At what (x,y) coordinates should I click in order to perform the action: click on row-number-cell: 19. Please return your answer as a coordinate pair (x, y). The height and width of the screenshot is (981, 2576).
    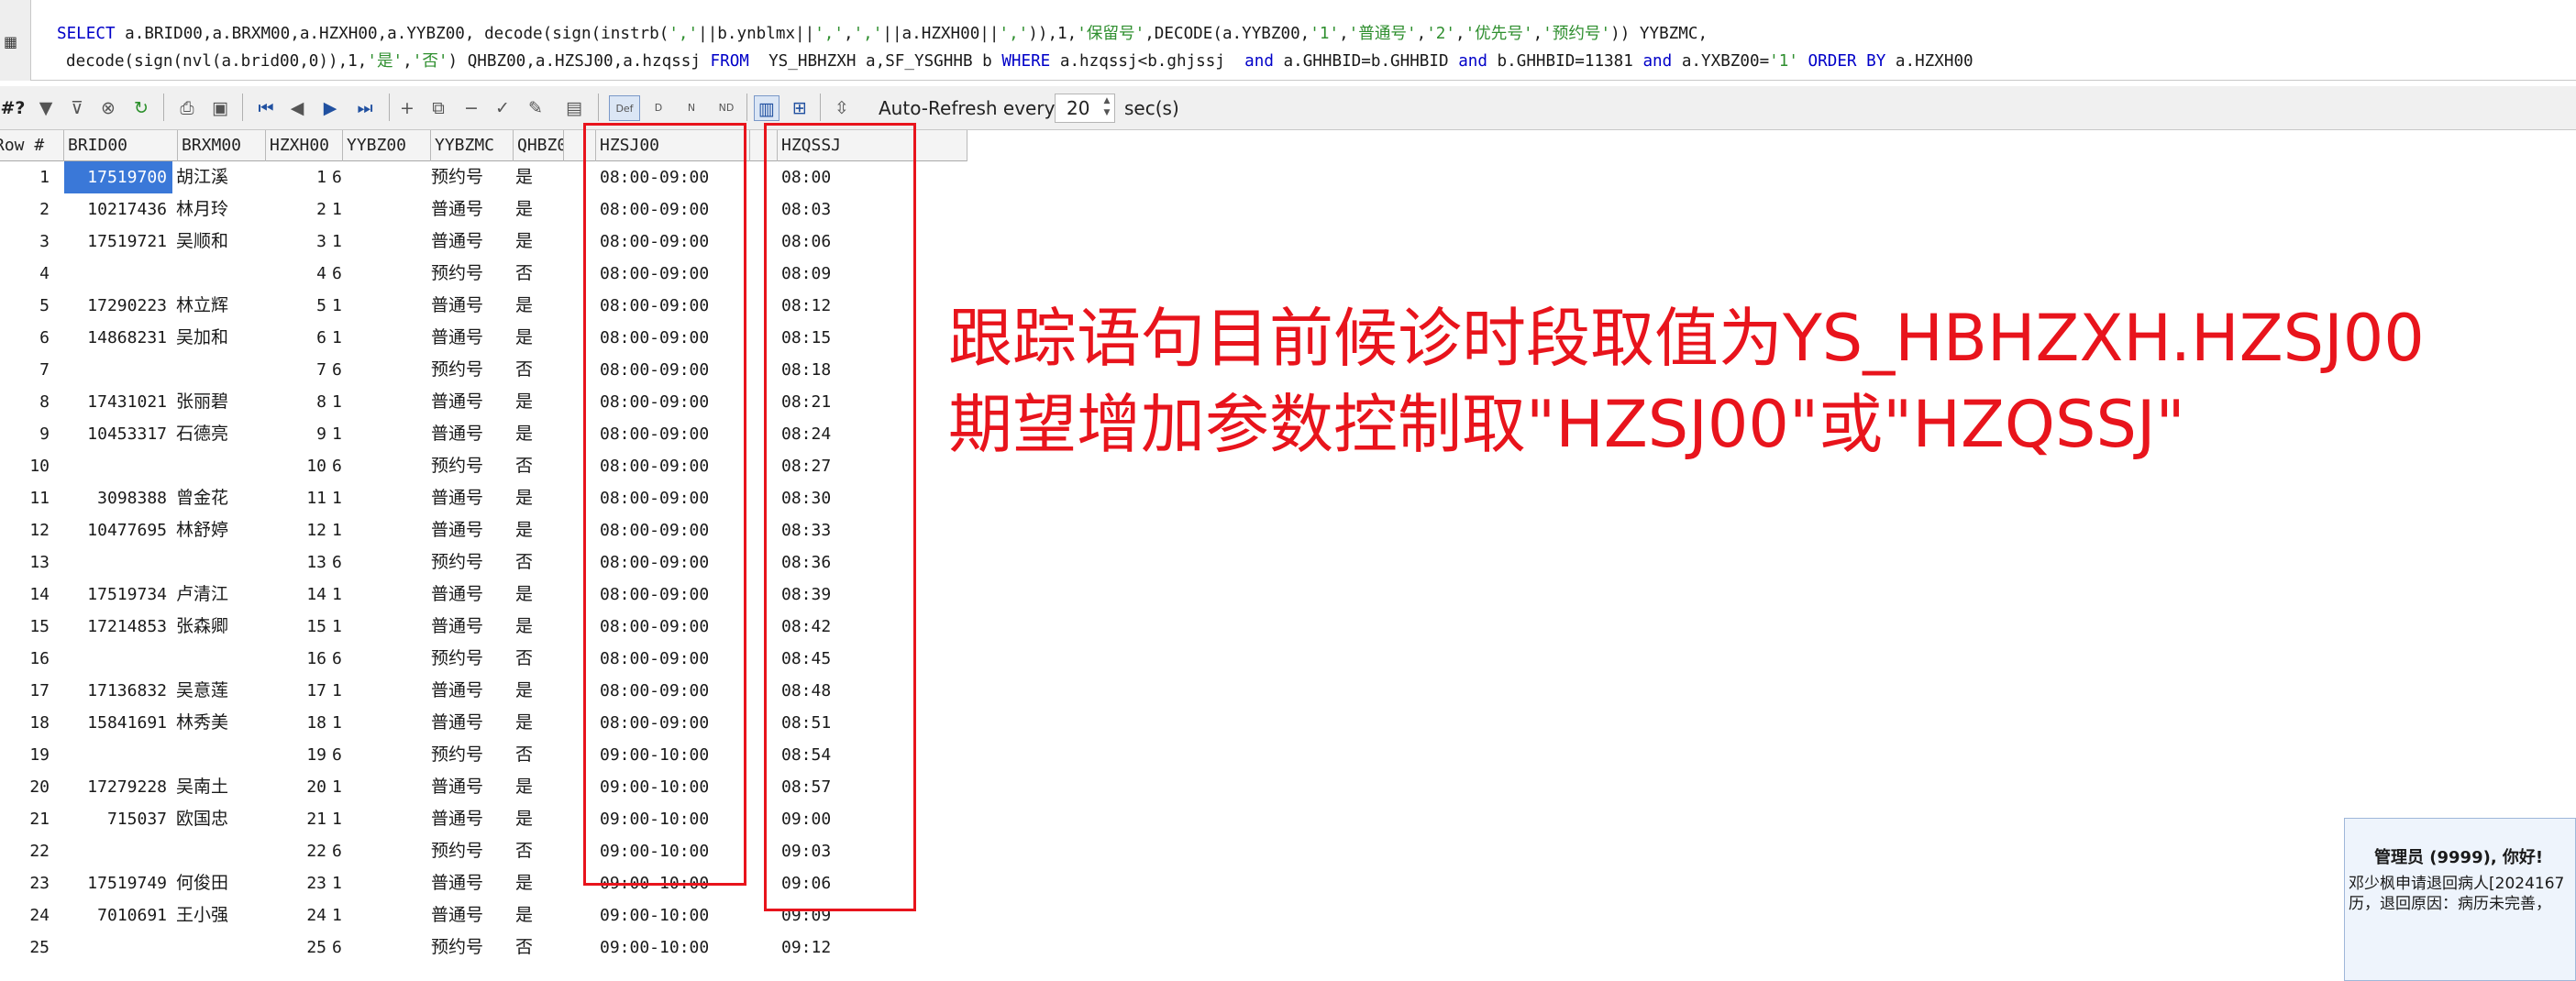
    Looking at the image, I should click on (27, 755).